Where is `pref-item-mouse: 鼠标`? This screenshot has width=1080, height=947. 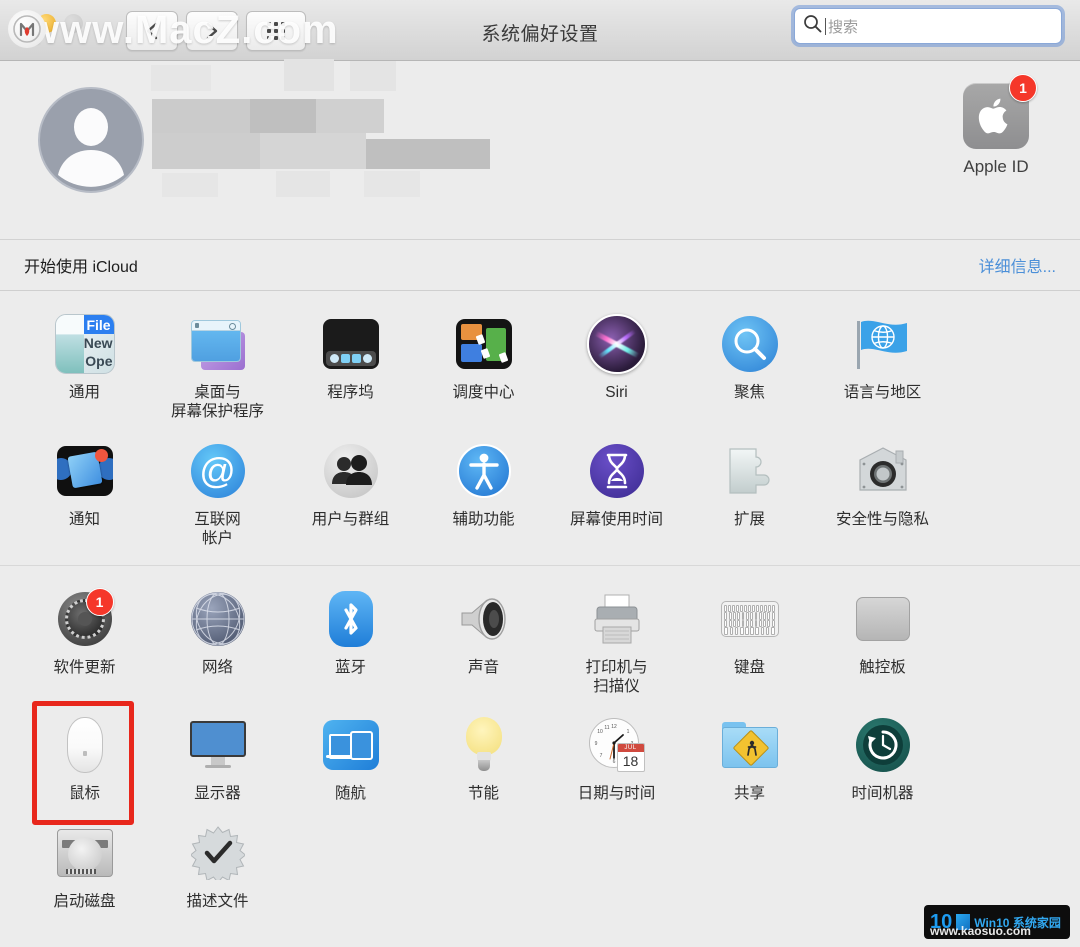 pref-item-mouse: 鼠标 is located at coordinates (84, 763).